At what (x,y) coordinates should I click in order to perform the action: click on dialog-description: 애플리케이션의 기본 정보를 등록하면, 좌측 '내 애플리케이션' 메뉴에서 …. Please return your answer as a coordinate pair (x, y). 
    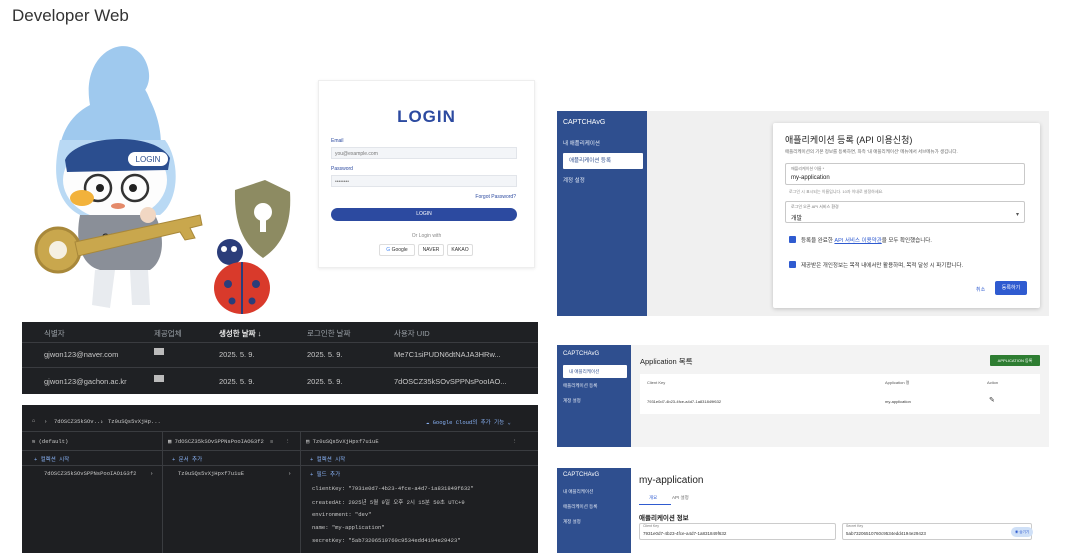
    Looking at the image, I should click on (871, 151).